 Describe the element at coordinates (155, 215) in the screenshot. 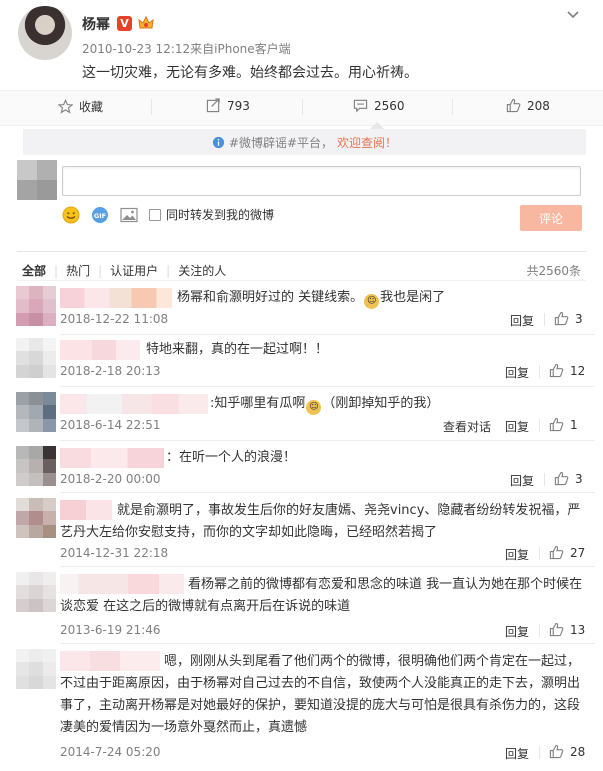

I see `repost-checkbox` at that location.